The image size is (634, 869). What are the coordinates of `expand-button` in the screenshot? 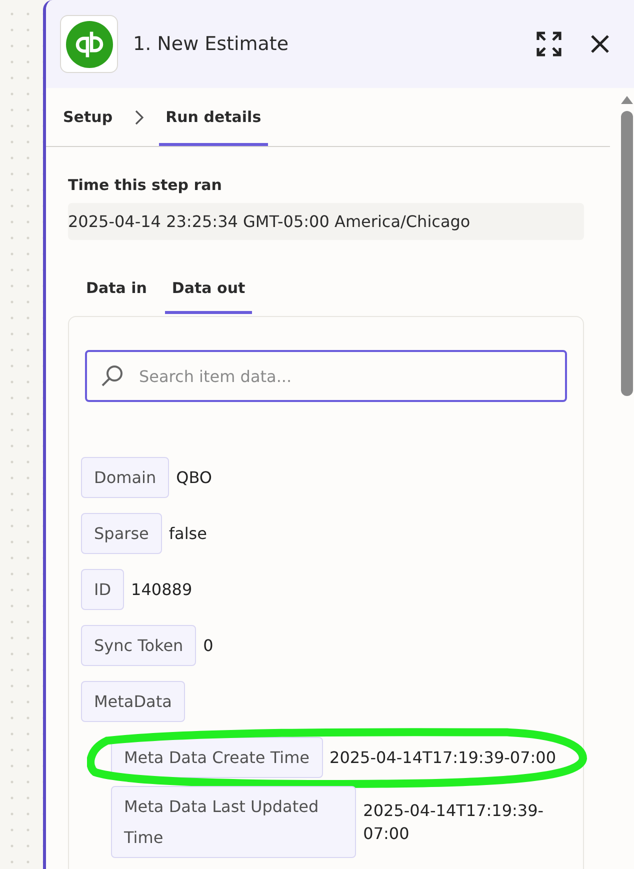 It's located at (549, 44).